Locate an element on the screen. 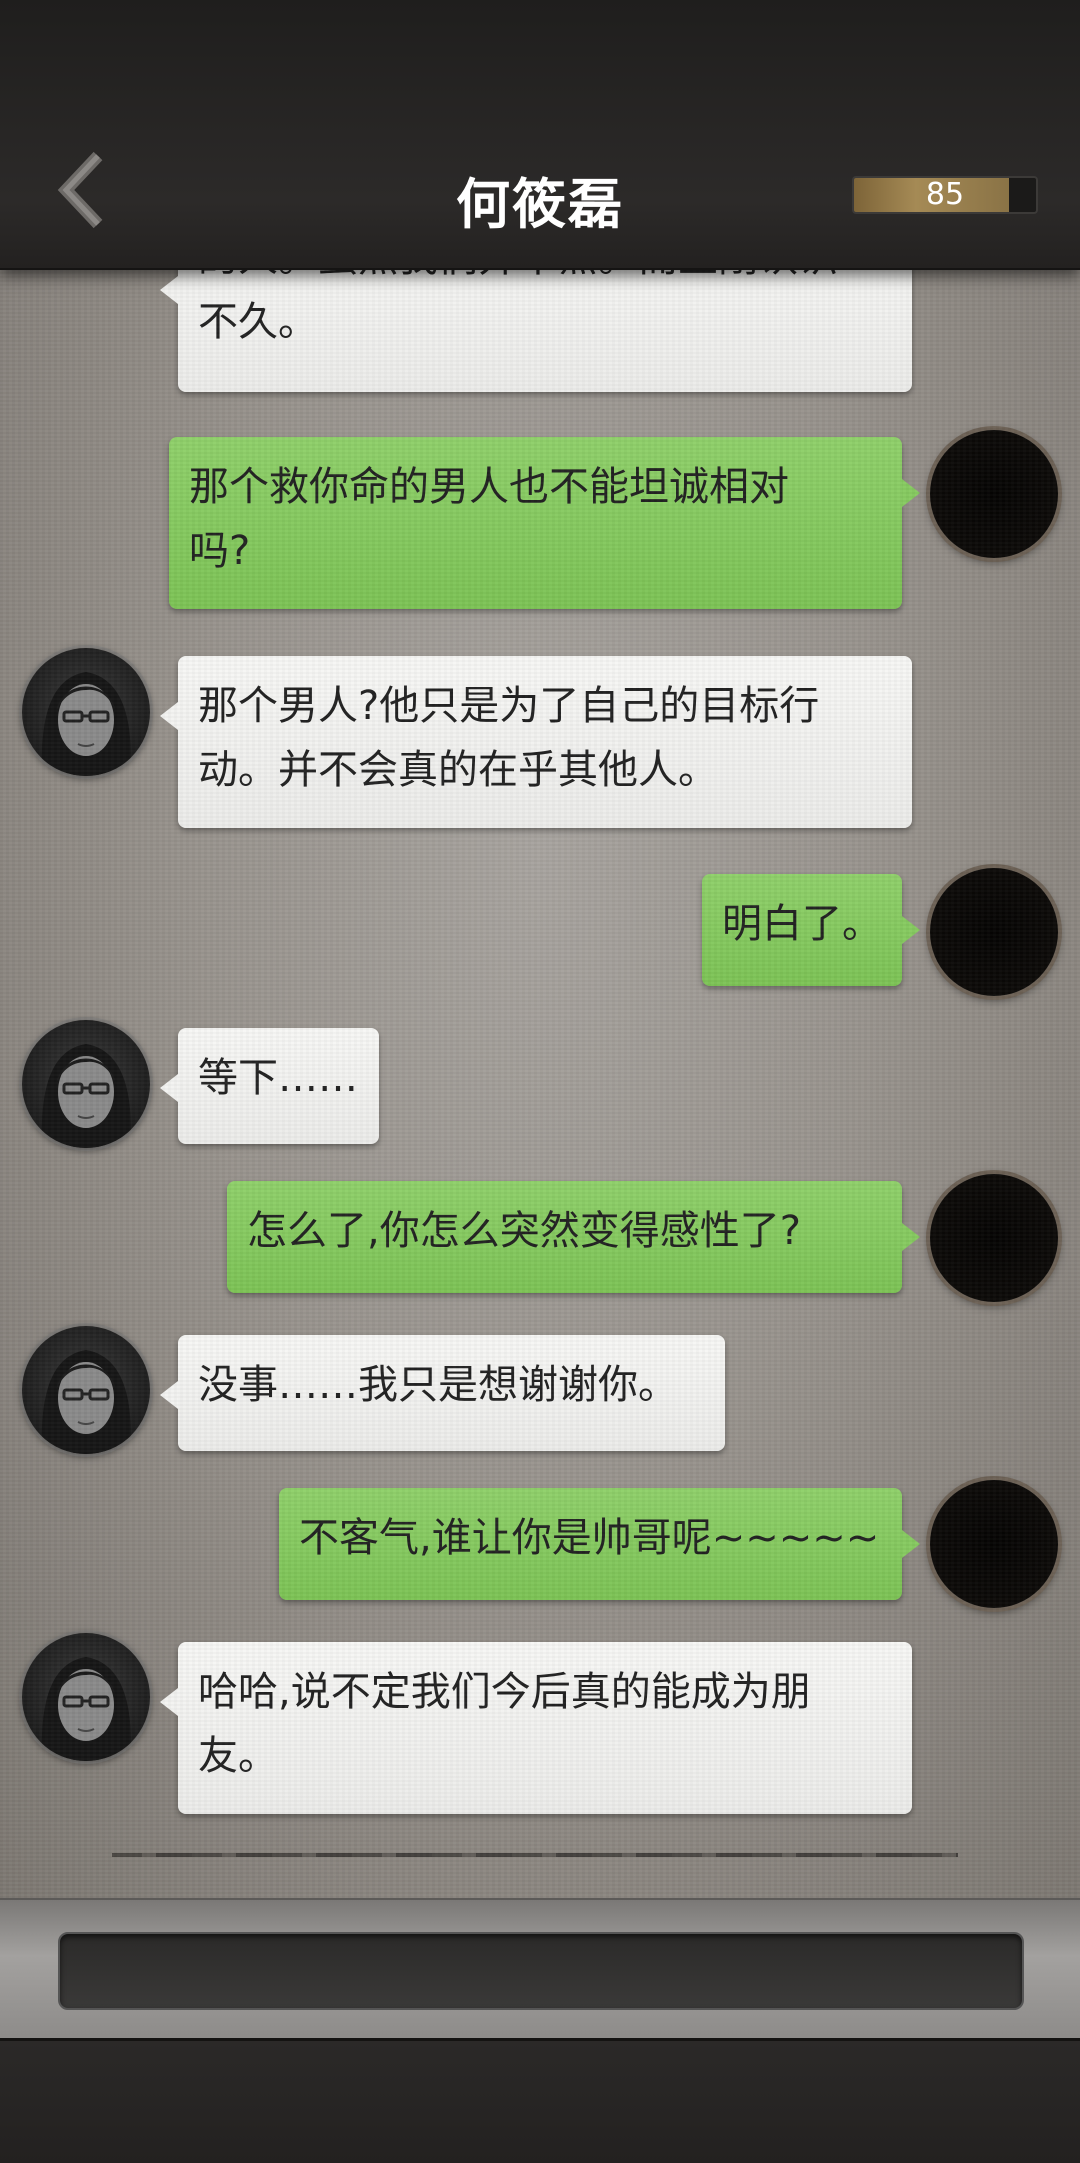 The height and width of the screenshot is (2163, 1080). message-bubble-user: 明白了。 is located at coordinates (811, 930).